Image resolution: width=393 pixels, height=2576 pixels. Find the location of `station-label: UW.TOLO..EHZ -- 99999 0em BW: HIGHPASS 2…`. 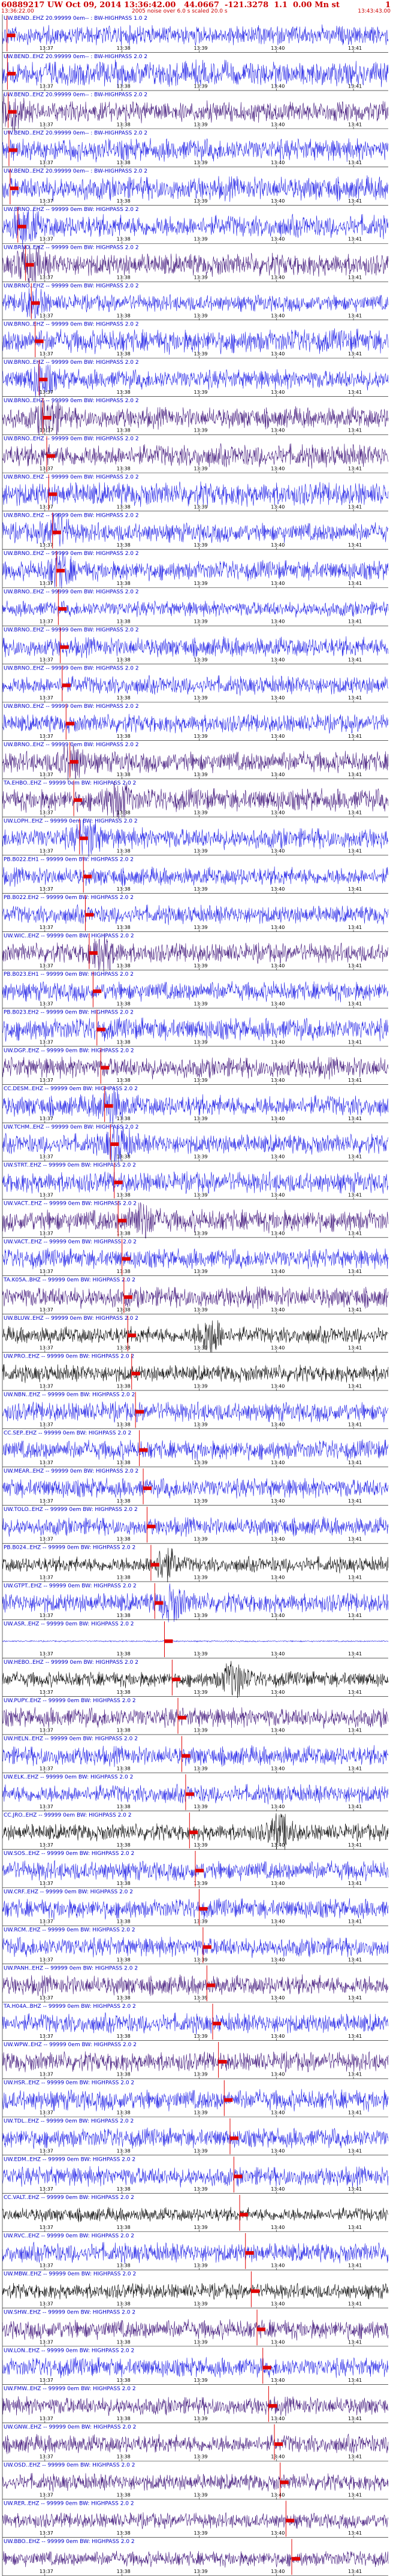

station-label: UW.TOLO..EHZ -- 99999 0em BW: HIGHPASS 2… is located at coordinates (71, 1510).